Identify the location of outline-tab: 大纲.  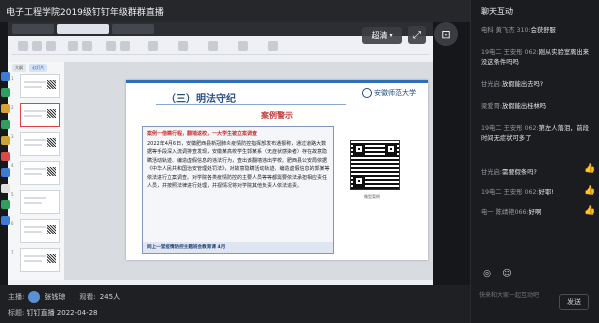
(19, 68).